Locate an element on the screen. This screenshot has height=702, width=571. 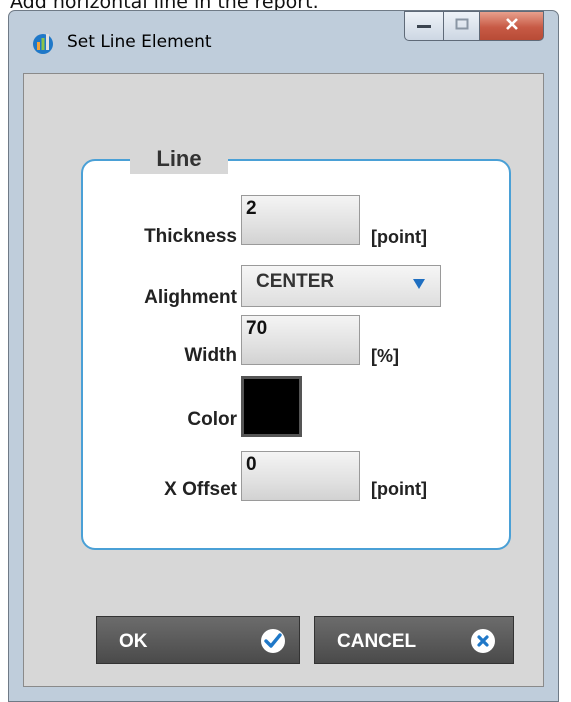
cancel-x-icon is located at coordinates (483, 644).